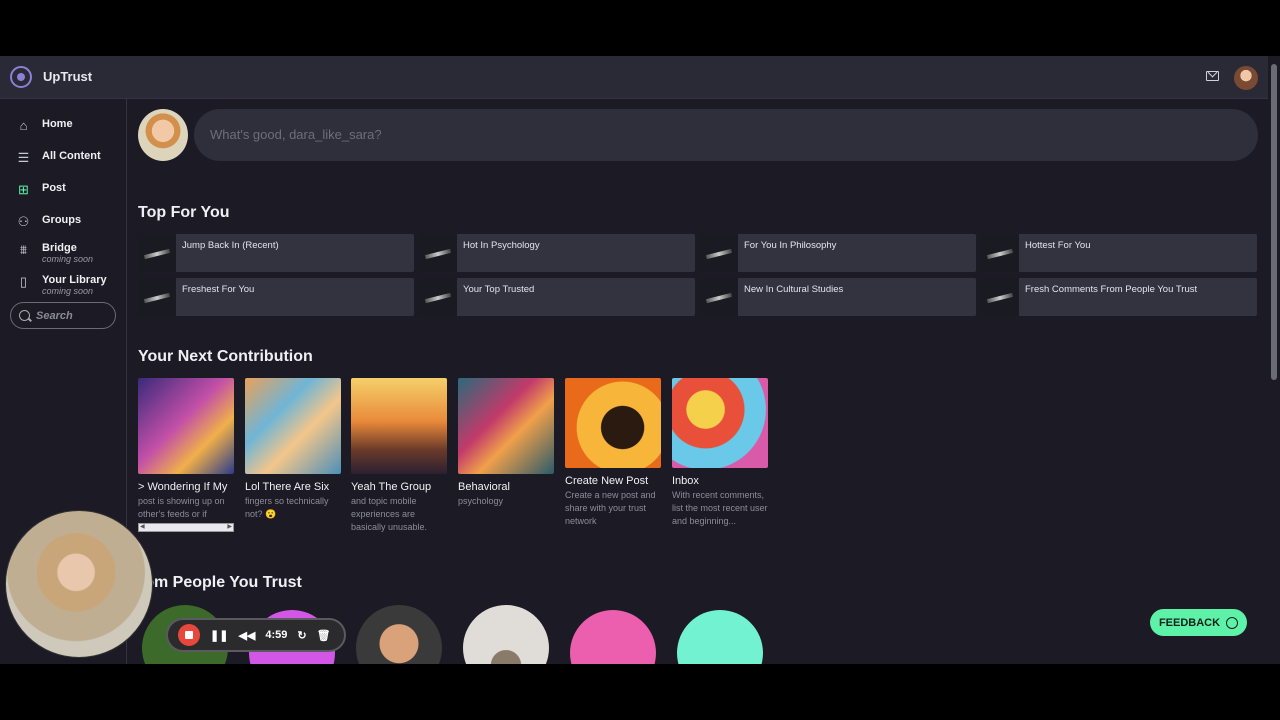 Image resolution: width=1280 pixels, height=720 pixels. Describe the element at coordinates (276, 253) in the screenshot. I see `feed-card: Jump Back In (Recent)` at that location.